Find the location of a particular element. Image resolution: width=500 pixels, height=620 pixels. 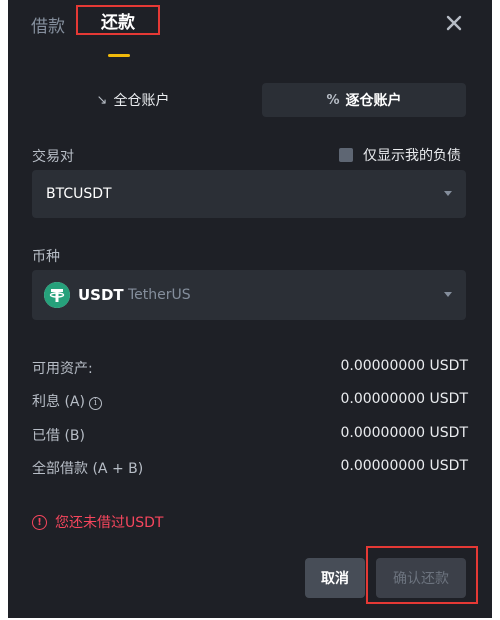

interest-row-label: 利息 (A) i is located at coordinates (67, 401).